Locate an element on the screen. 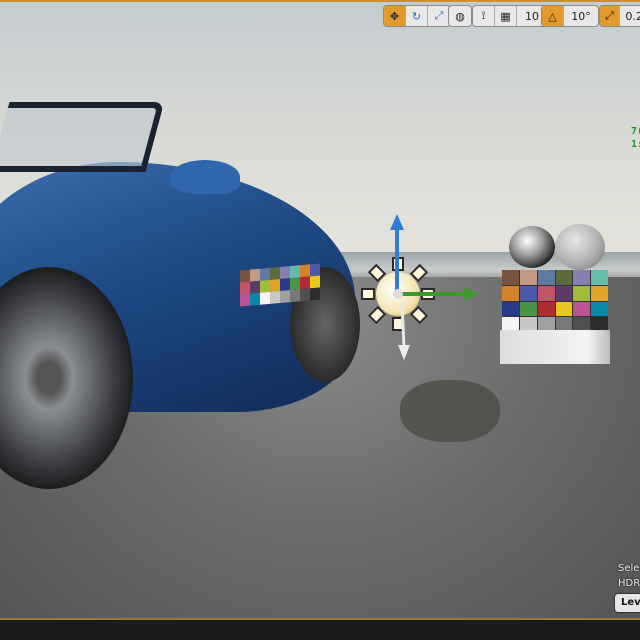 The width and height of the screenshot is (640, 640). grid-snap-group: ⟟ ▦ 10 is located at coordinates (510, 16).